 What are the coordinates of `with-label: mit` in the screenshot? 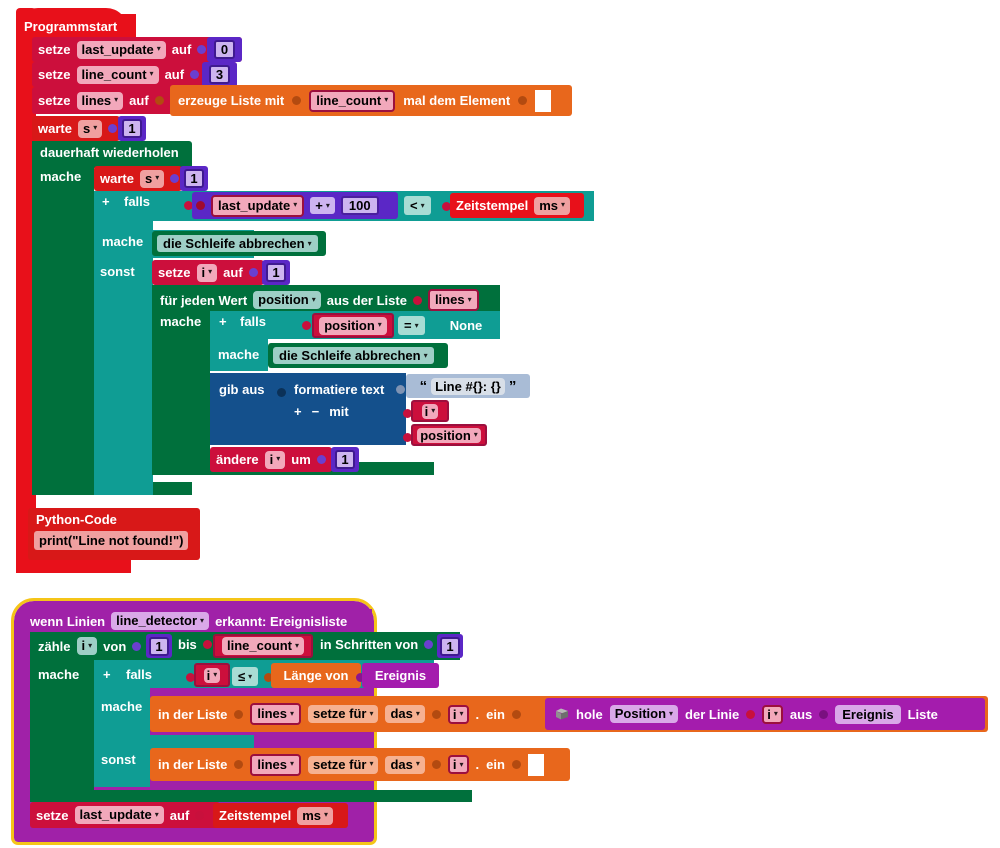 It's located at (339, 411).